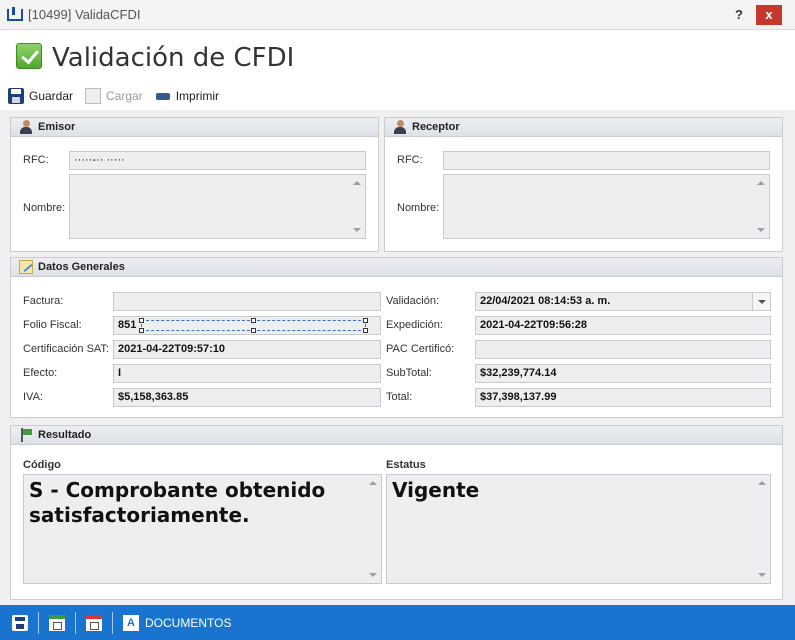 Image resolution: width=795 pixels, height=640 pixels. Describe the element at coordinates (124, 96) in the screenshot. I see `load-label: Cargar` at that location.